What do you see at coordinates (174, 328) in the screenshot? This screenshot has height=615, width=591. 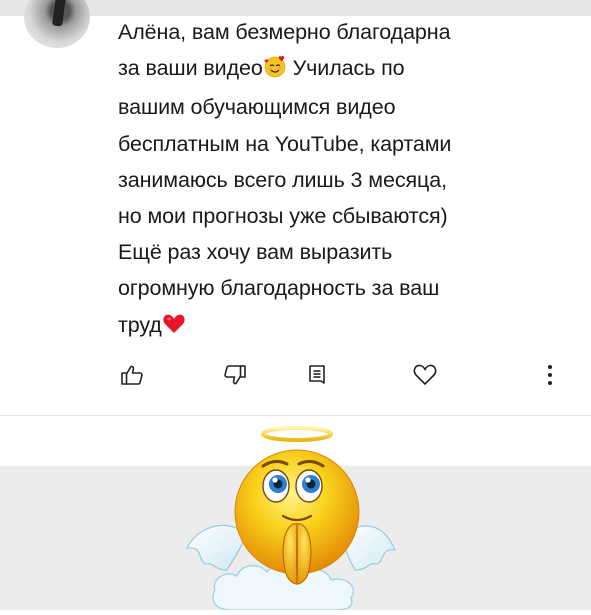 I see `red-heart-icon` at bounding box center [174, 328].